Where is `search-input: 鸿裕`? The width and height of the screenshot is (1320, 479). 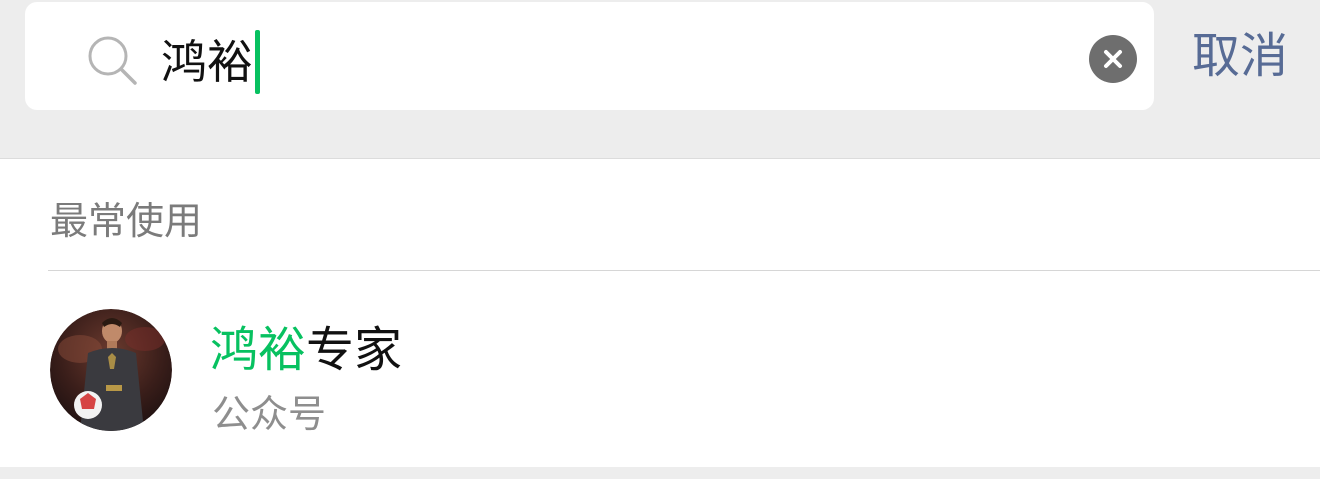 search-input: 鸿裕 is located at coordinates (210, 62).